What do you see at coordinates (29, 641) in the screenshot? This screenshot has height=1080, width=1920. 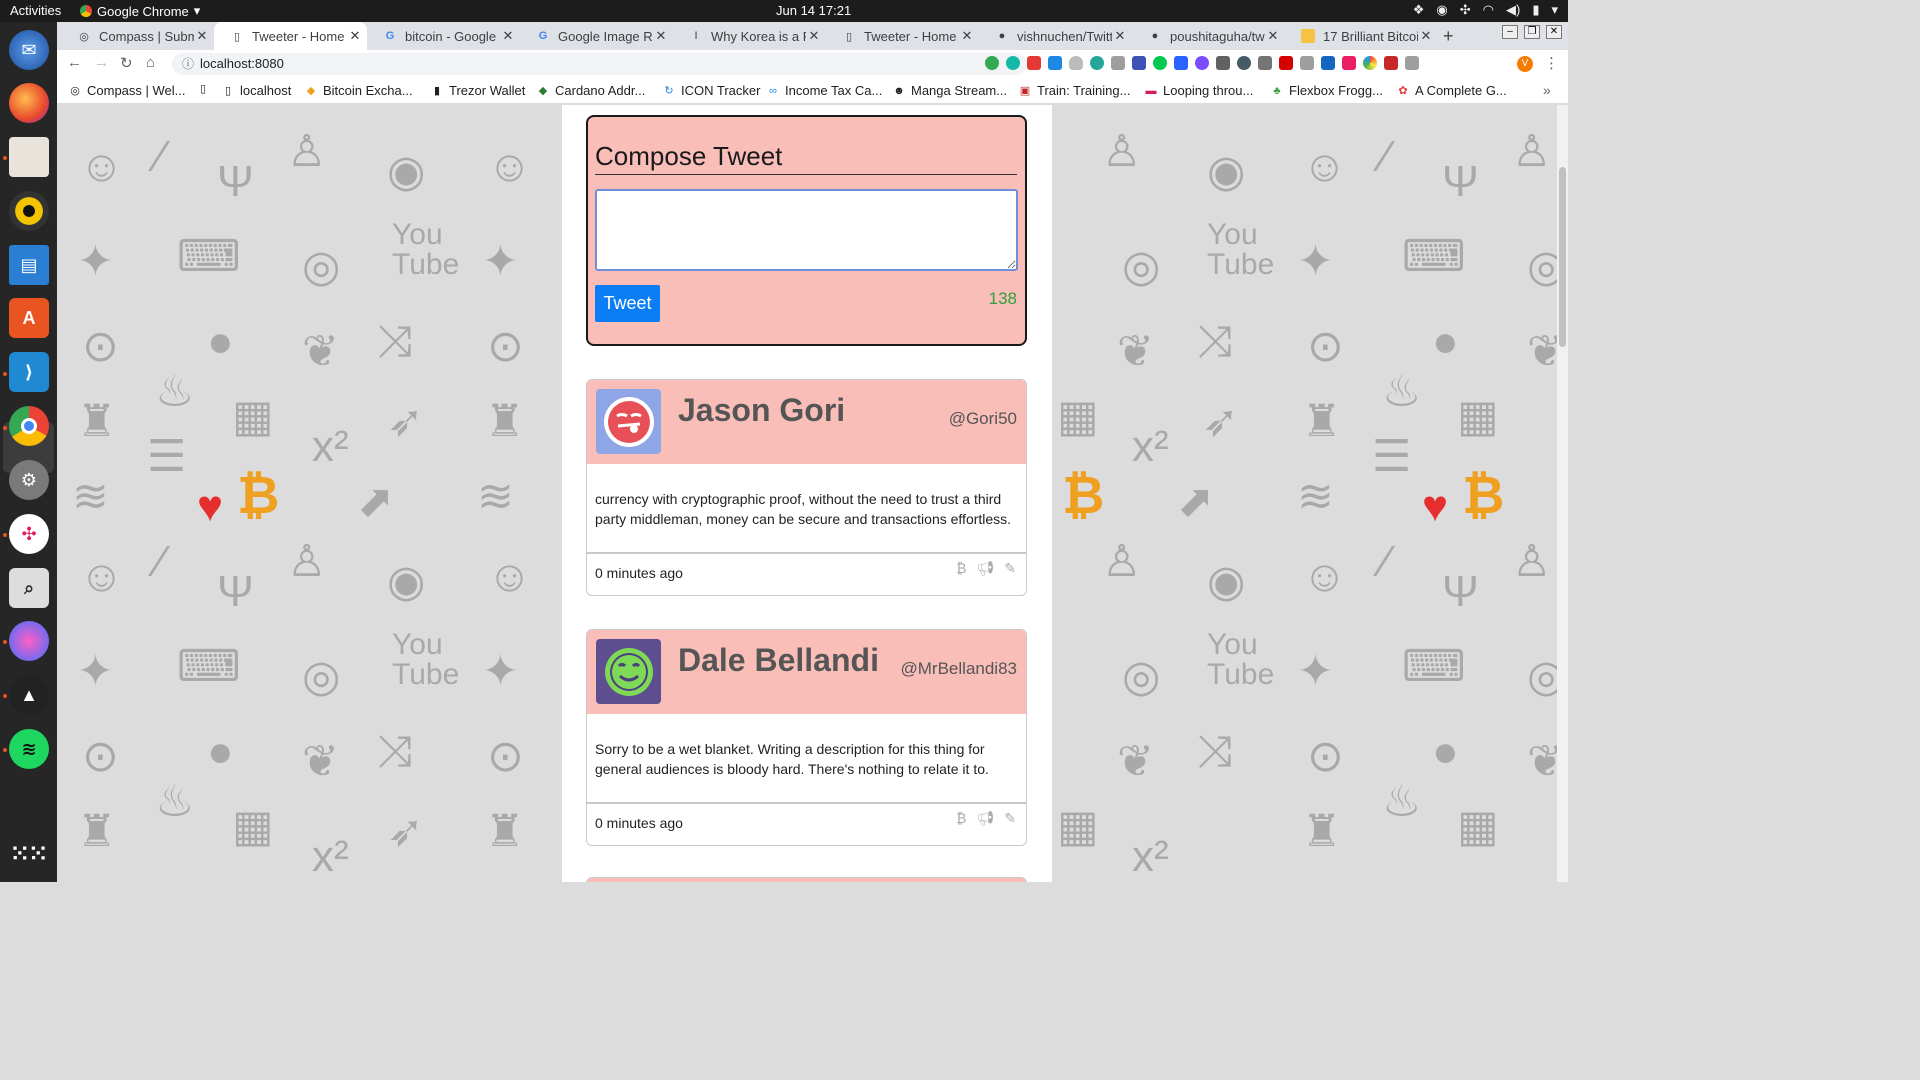 I see `krita-icon` at bounding box center [29, 641].